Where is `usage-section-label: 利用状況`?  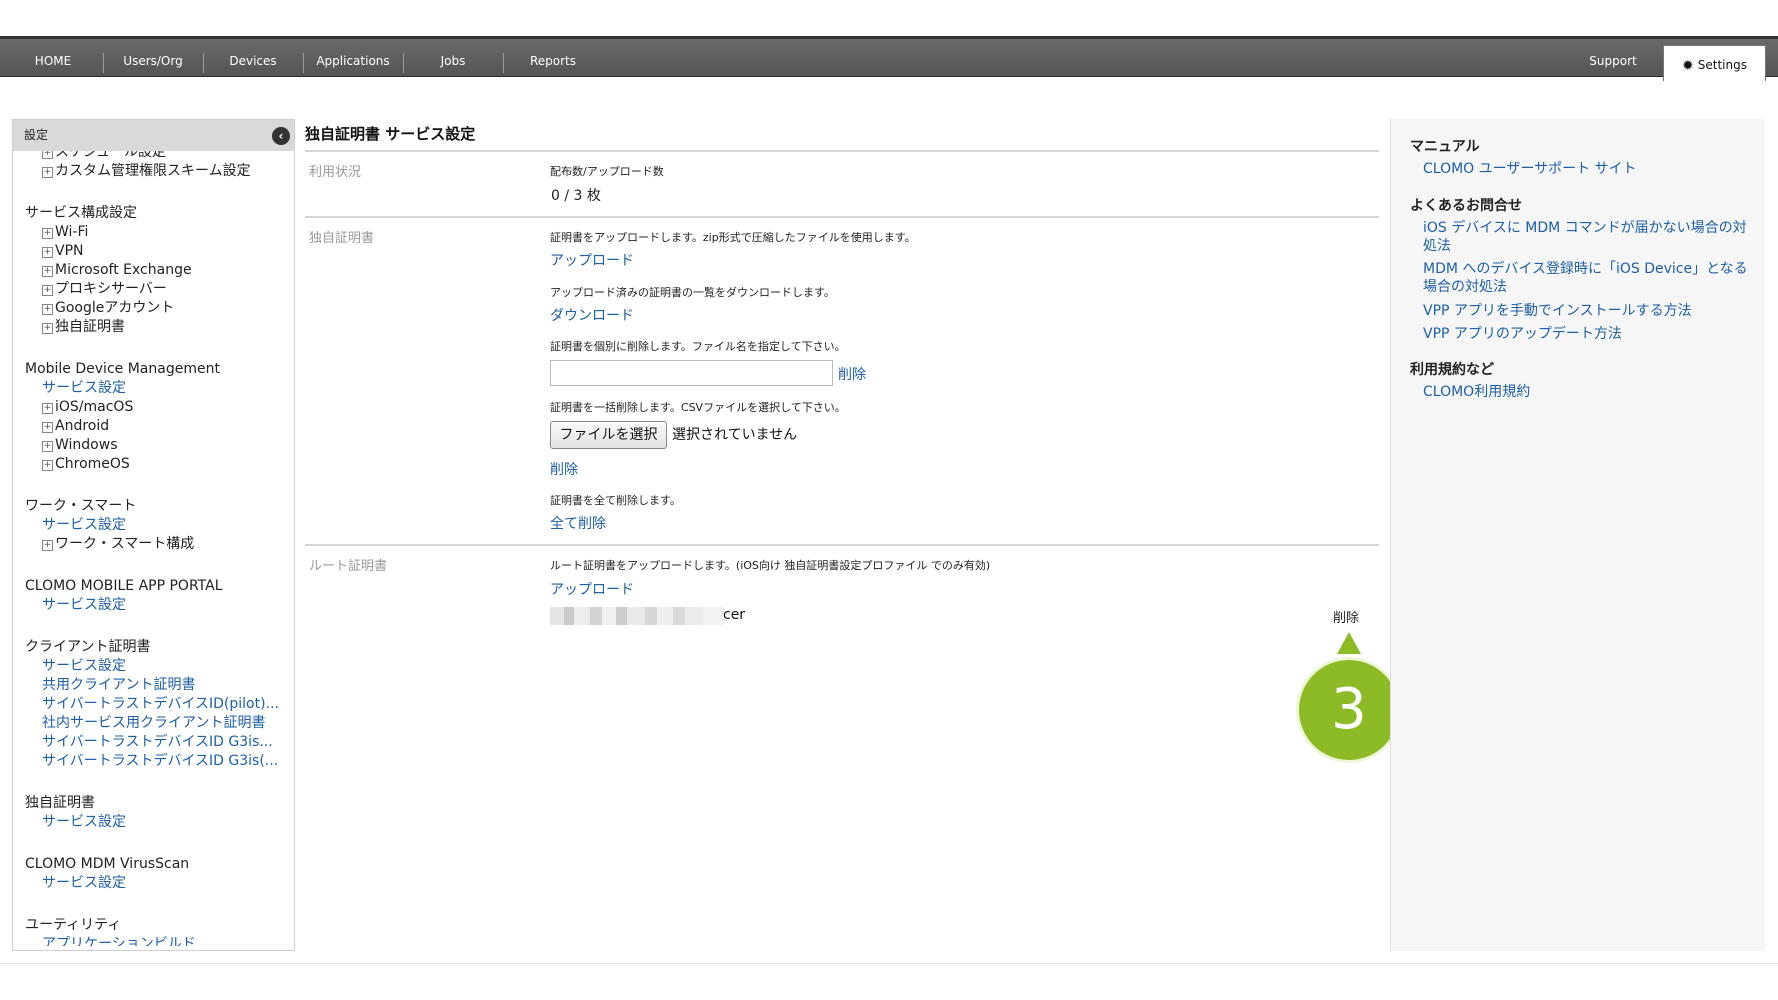 usage-section-label: 利用状況 is located at coordinates (335, 172).